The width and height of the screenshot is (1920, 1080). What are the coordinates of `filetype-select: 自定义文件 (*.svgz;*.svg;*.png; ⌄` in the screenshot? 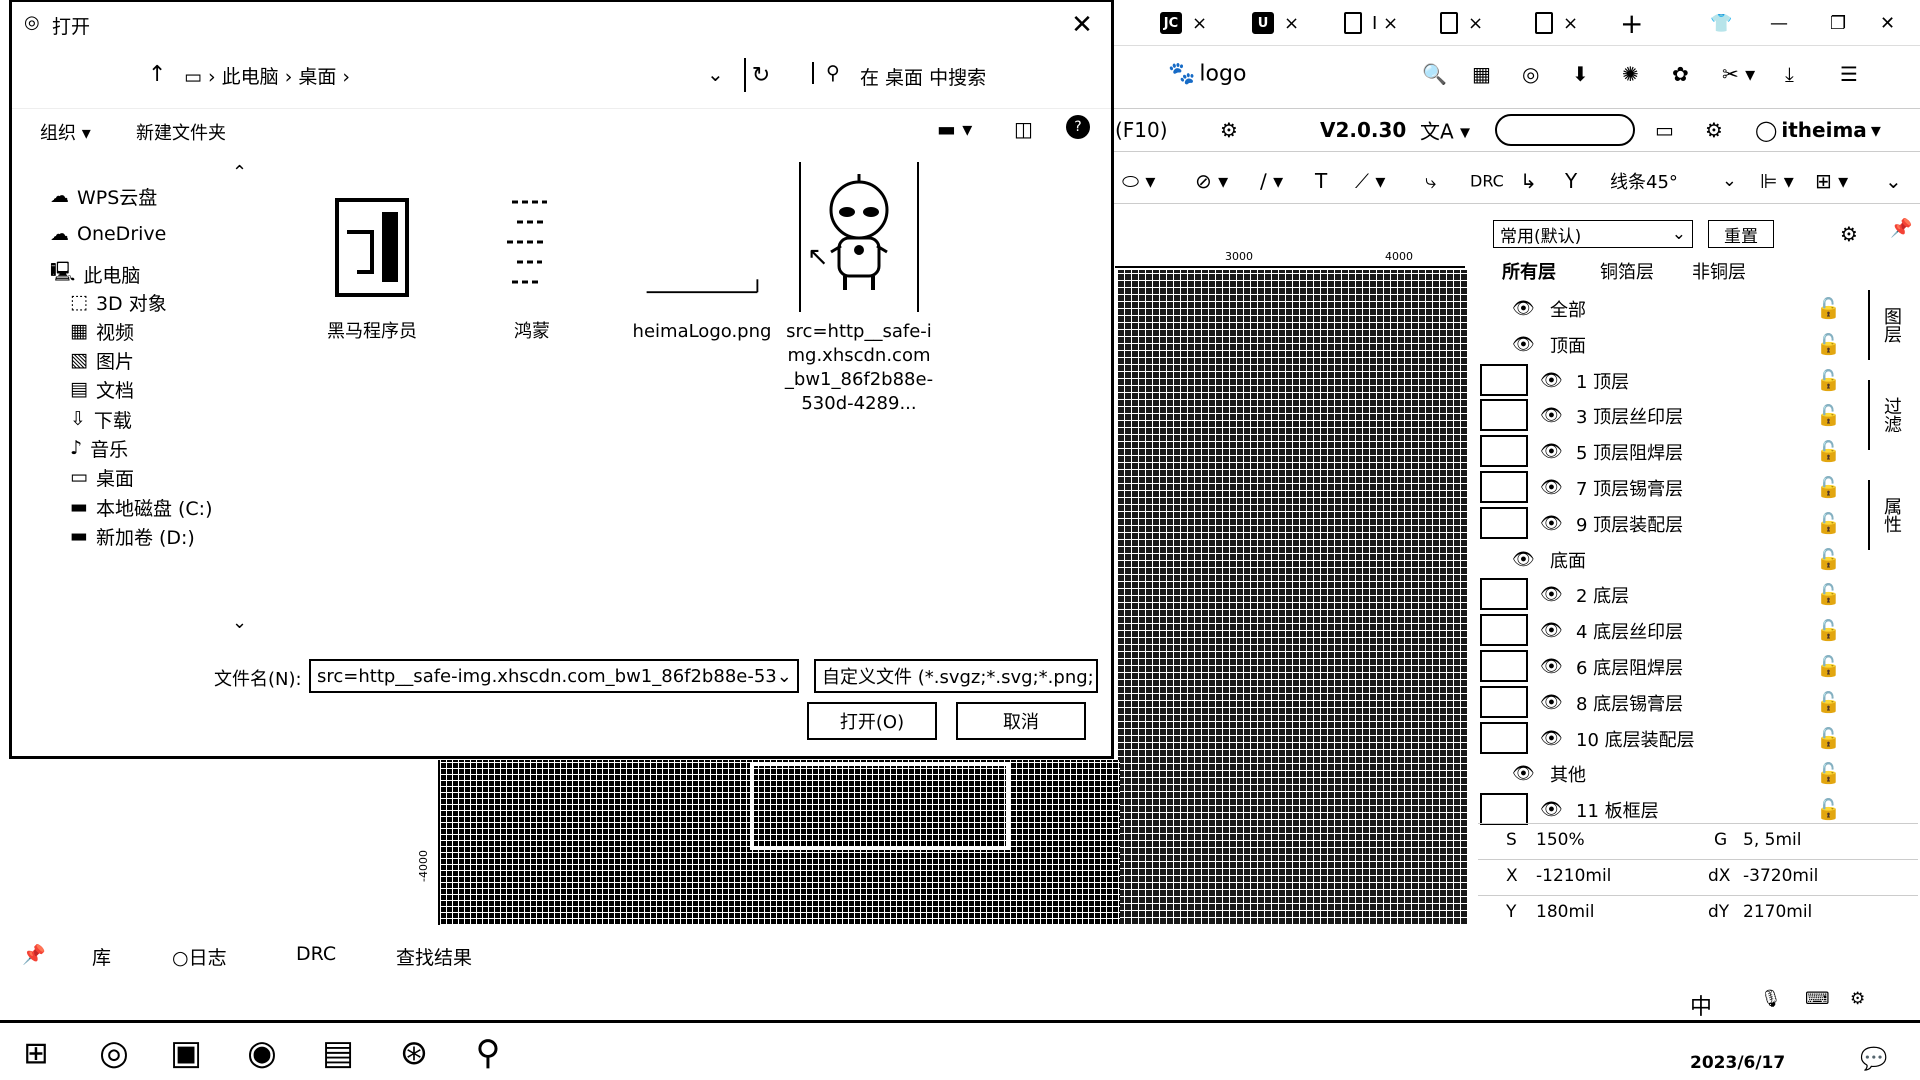 It's located at (956, 676).